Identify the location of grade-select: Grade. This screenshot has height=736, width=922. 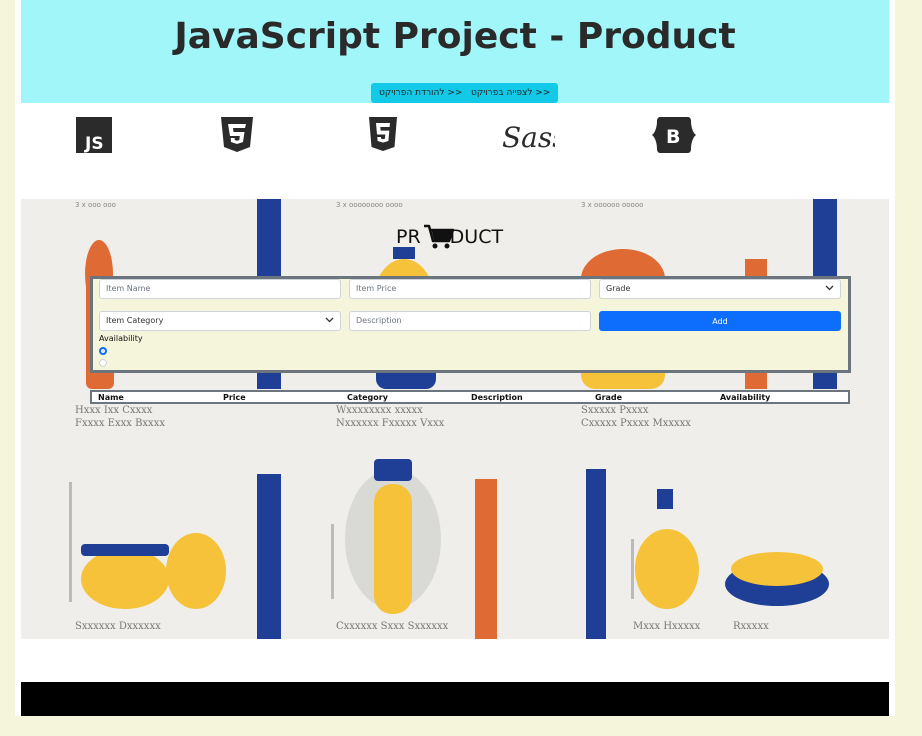
(720, 289).